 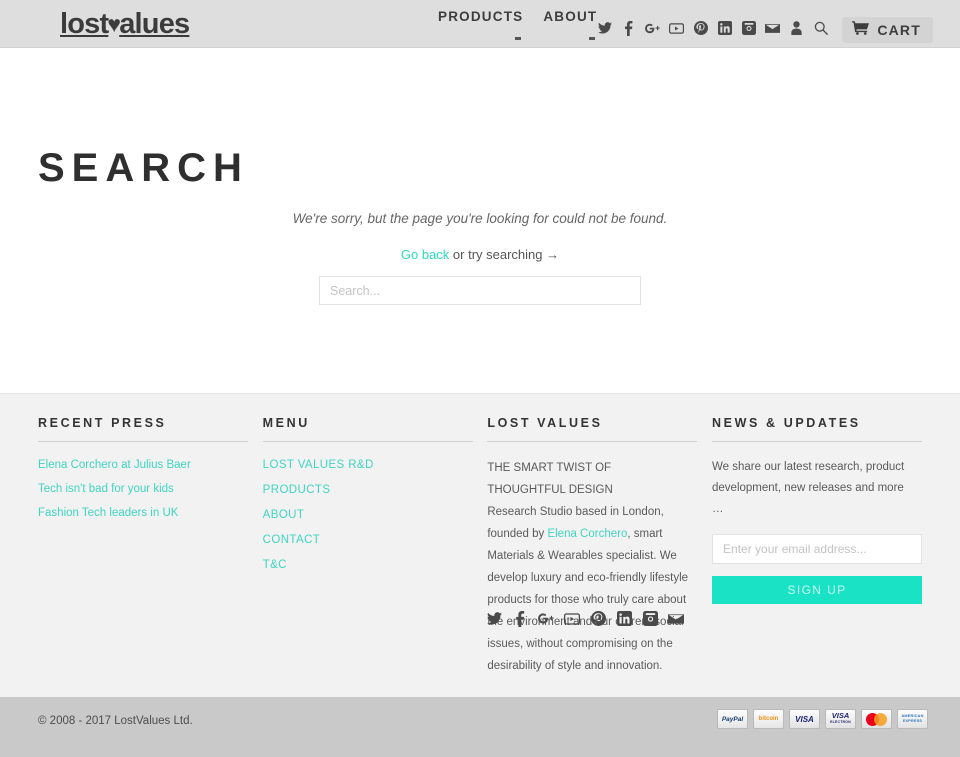 I want to click on try-searching-text: or try searching →, so click(x=504, y=254).